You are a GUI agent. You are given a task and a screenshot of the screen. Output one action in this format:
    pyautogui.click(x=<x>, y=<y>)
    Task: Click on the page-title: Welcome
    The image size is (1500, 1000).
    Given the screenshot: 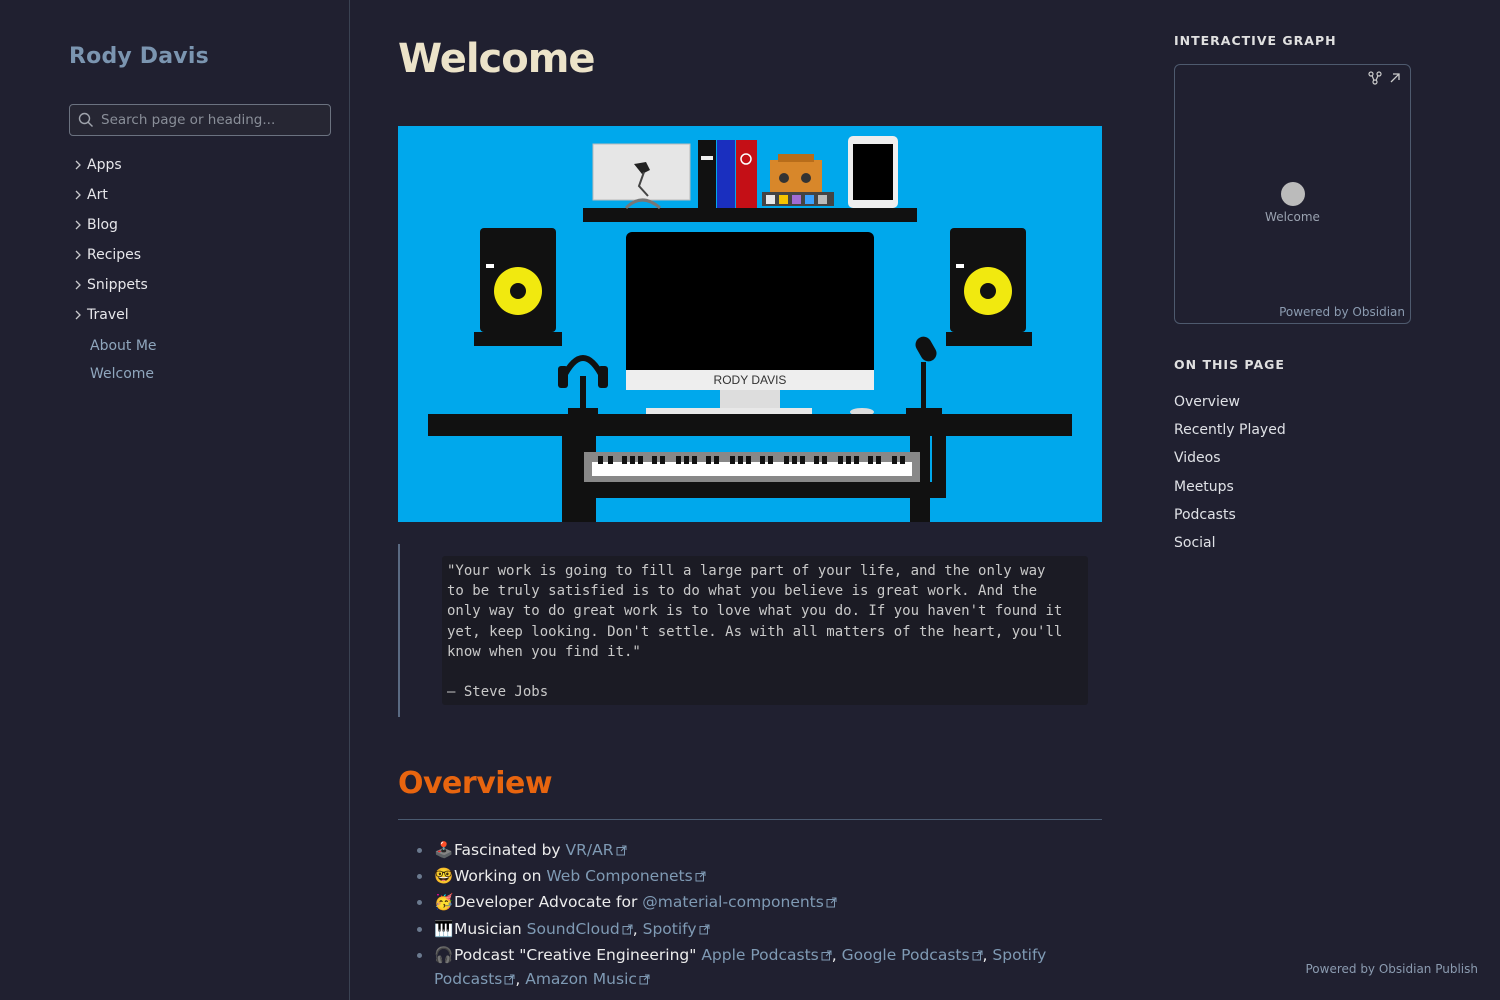 What is the action you would take?
    pyautogui.click(x=497, y=59)
    